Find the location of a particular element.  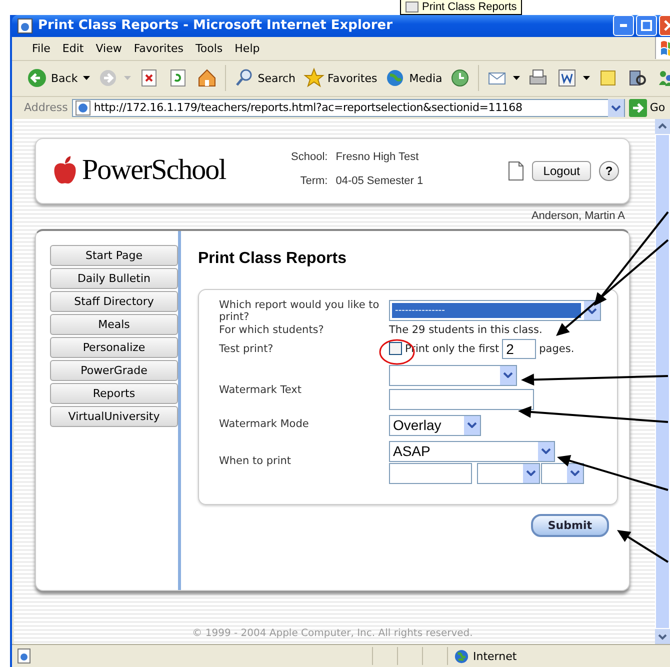

test-print-checkbox is located at coordinates (395, 349).